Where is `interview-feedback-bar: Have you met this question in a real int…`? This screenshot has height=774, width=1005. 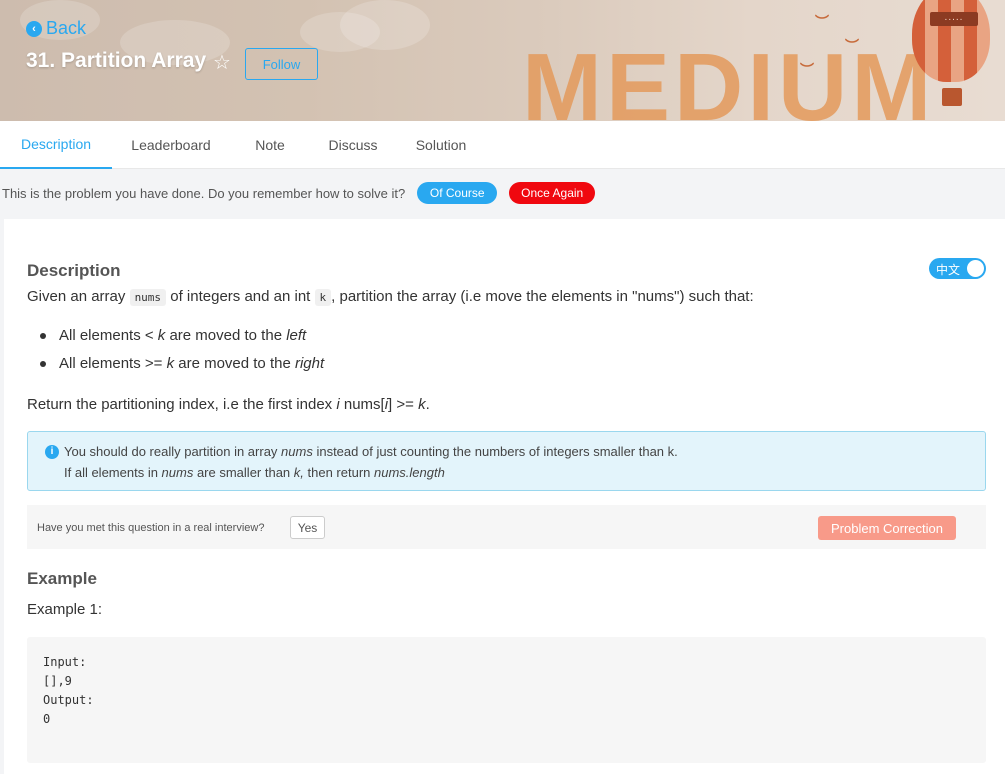 interview-feedback-bar: Have you met this question in a real int… is located at coordinates (506, 527).